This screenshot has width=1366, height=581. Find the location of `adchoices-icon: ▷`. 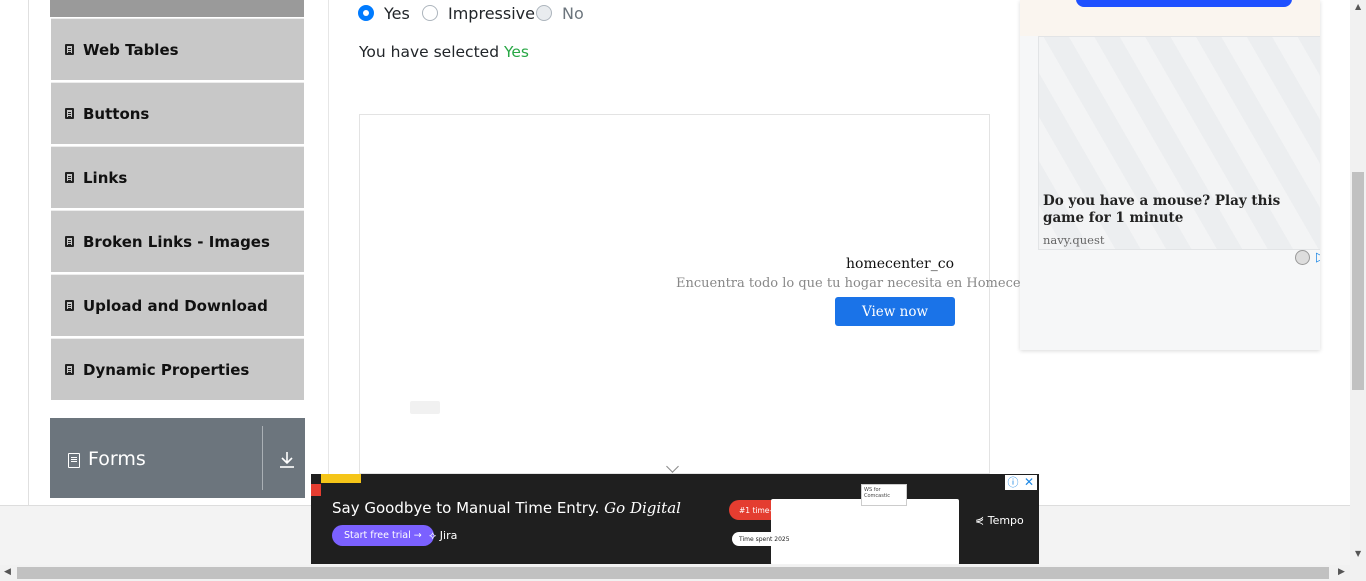

adchoices-icon: ▷ is located at coordinates (1318, 257).